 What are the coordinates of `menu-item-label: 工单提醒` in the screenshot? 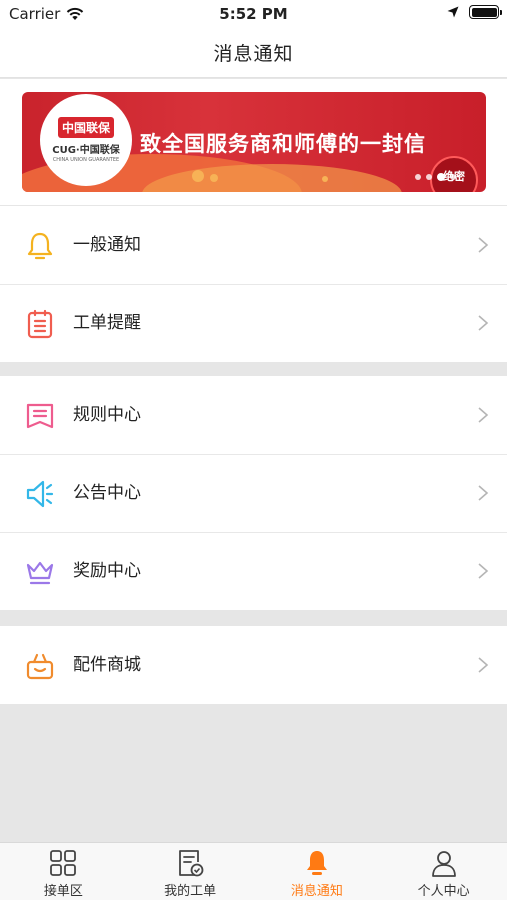 It's located at (107, 323).